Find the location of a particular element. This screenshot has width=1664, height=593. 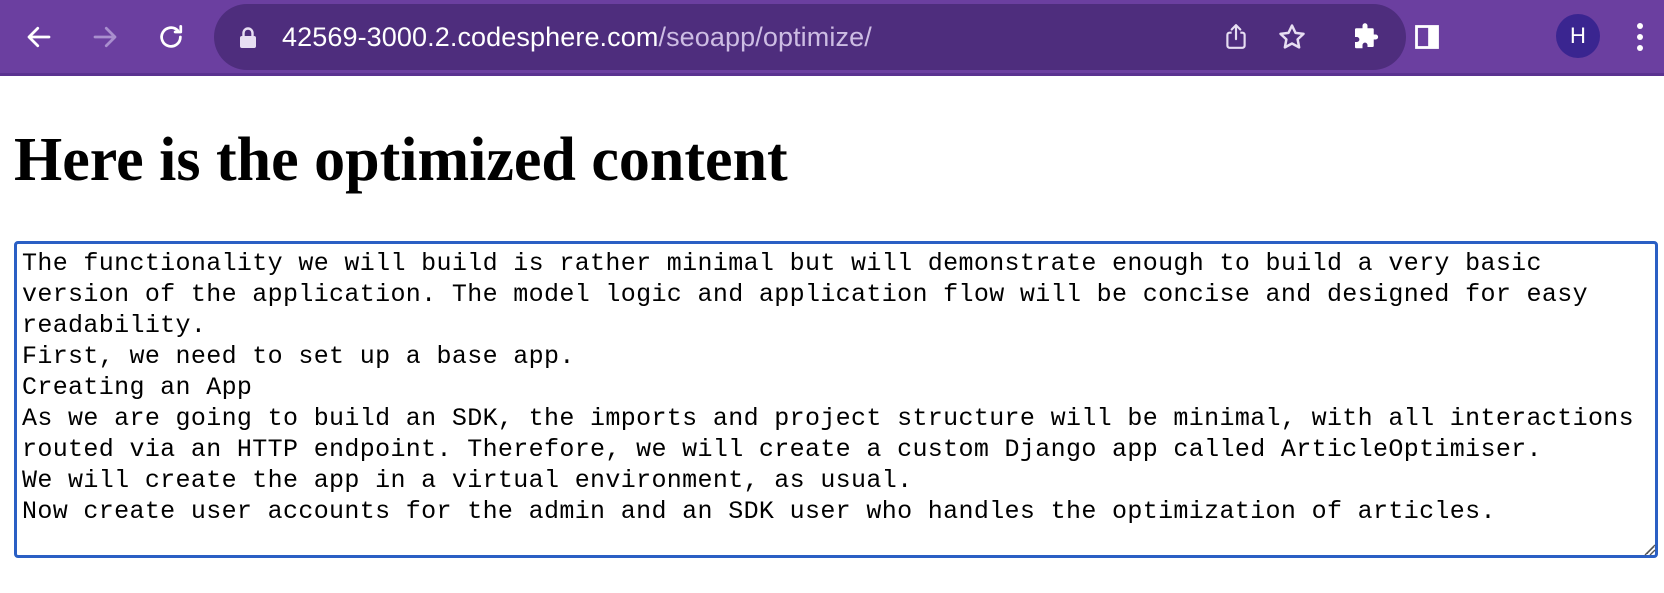

side-panel-button is located at coordinates (1427, 37).